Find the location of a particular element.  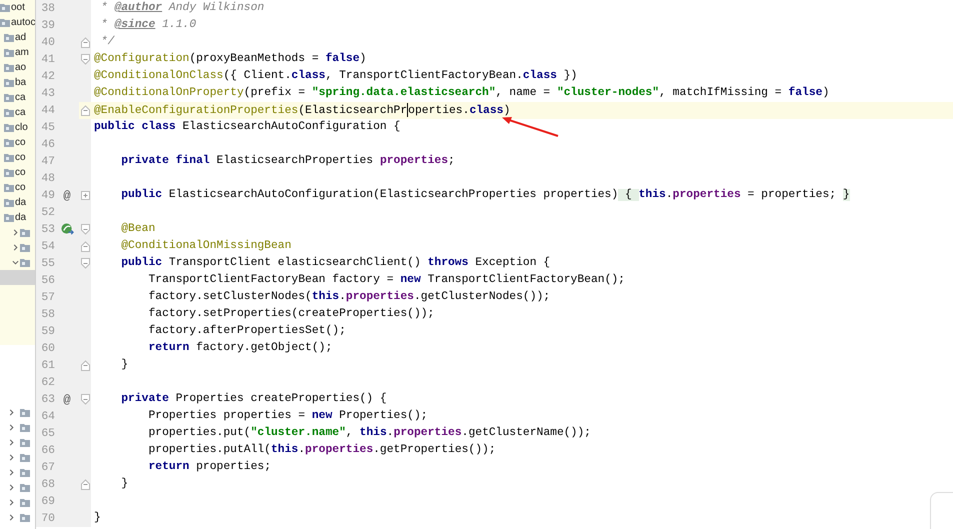

tree-row: am is located at coordinates (17, 52).